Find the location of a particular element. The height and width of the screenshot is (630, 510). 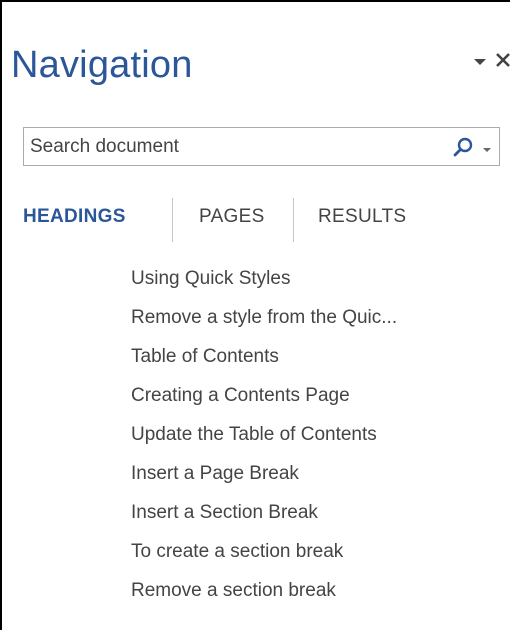

tab-pages: PAGES is located at coordinates (232, 217).